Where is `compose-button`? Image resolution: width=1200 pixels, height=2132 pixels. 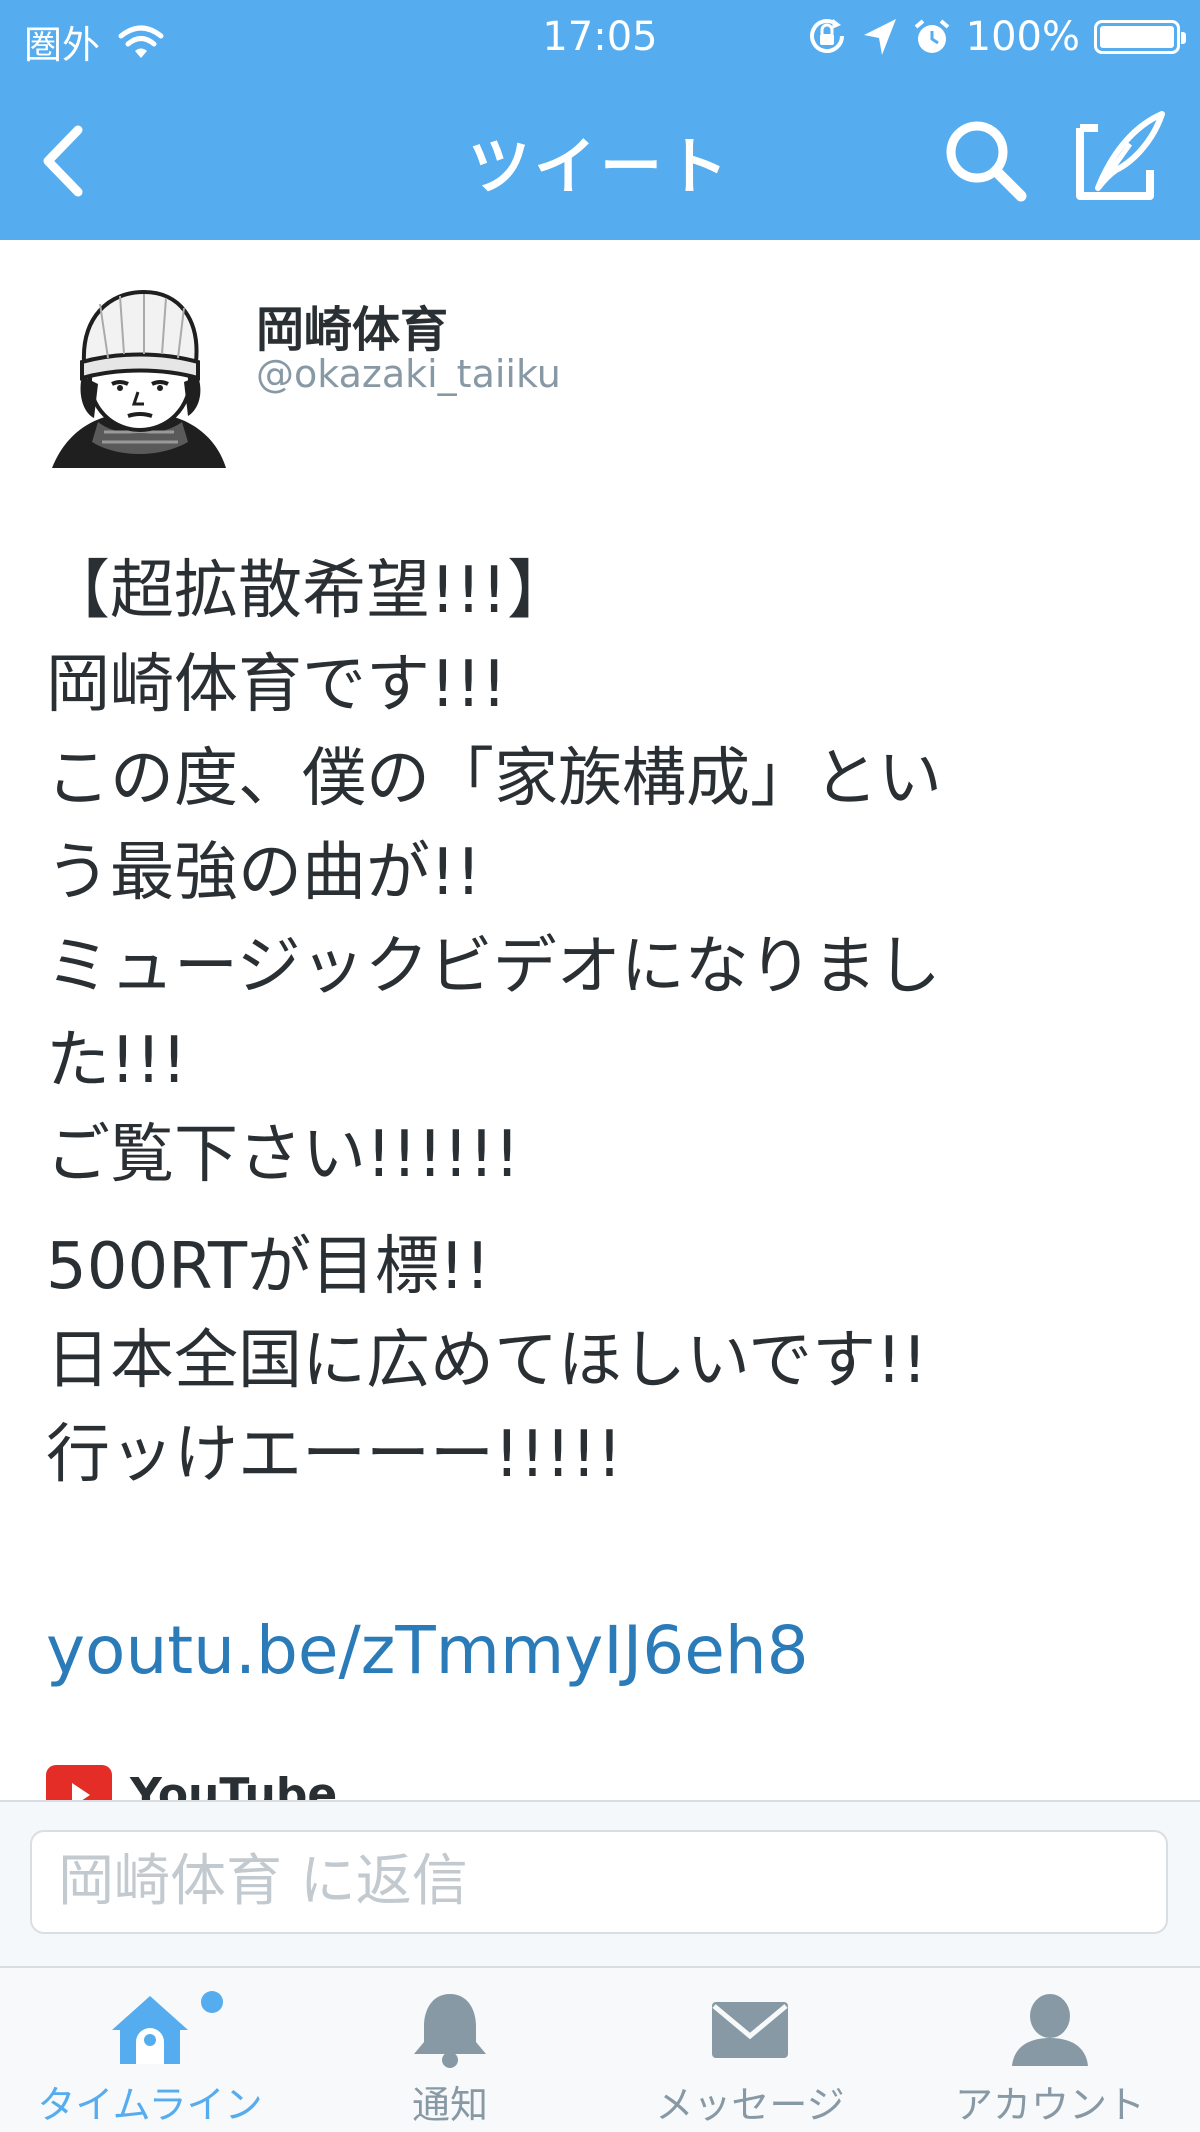
compose-button is located at coordinates (1120, 158).